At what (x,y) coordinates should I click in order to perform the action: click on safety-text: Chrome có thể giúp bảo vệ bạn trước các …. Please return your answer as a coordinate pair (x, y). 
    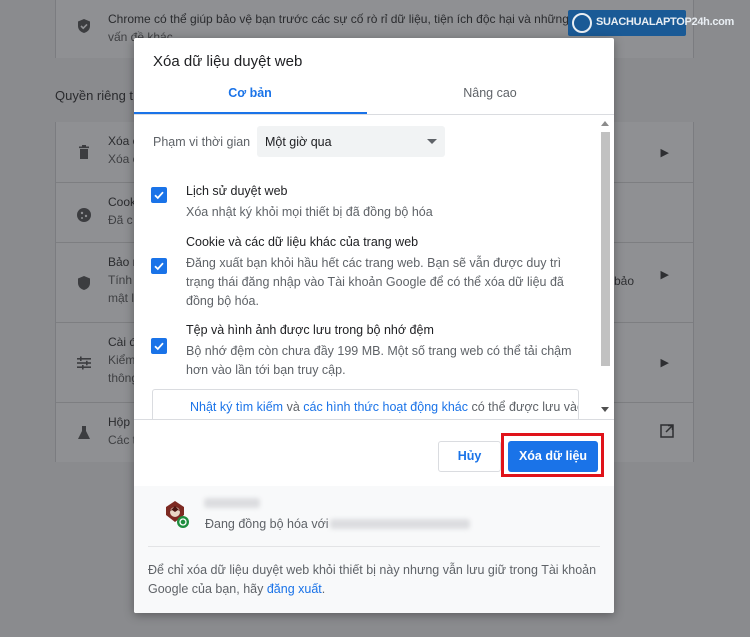
    Looking at the image, I should click on (338, 19).